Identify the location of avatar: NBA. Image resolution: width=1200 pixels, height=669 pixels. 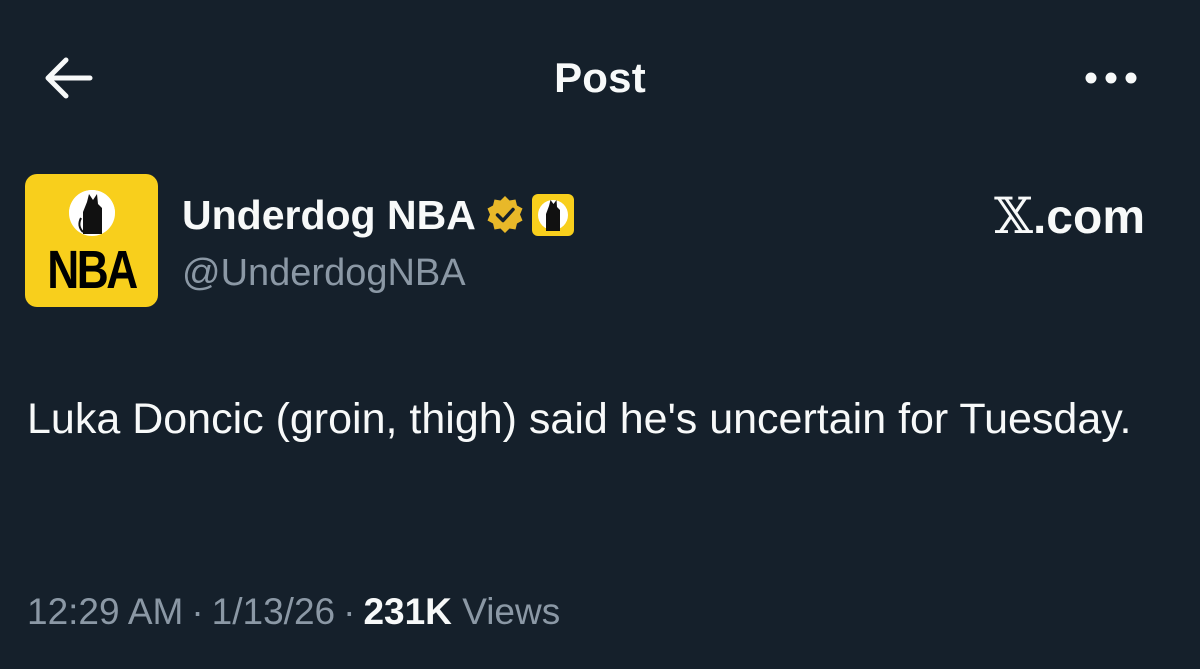
(91, 240).